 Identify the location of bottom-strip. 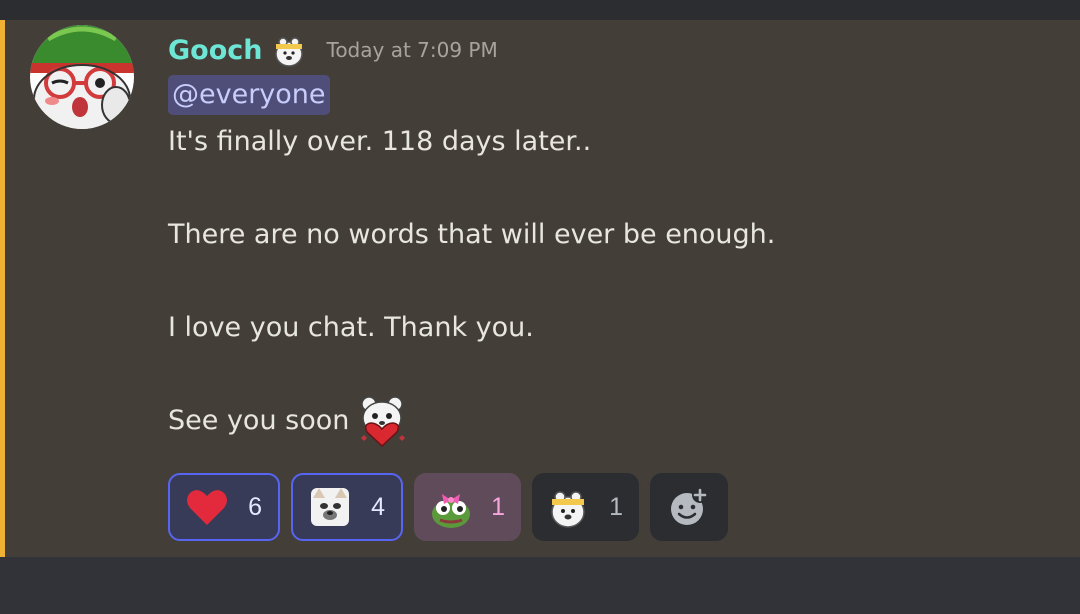
(540, 585).